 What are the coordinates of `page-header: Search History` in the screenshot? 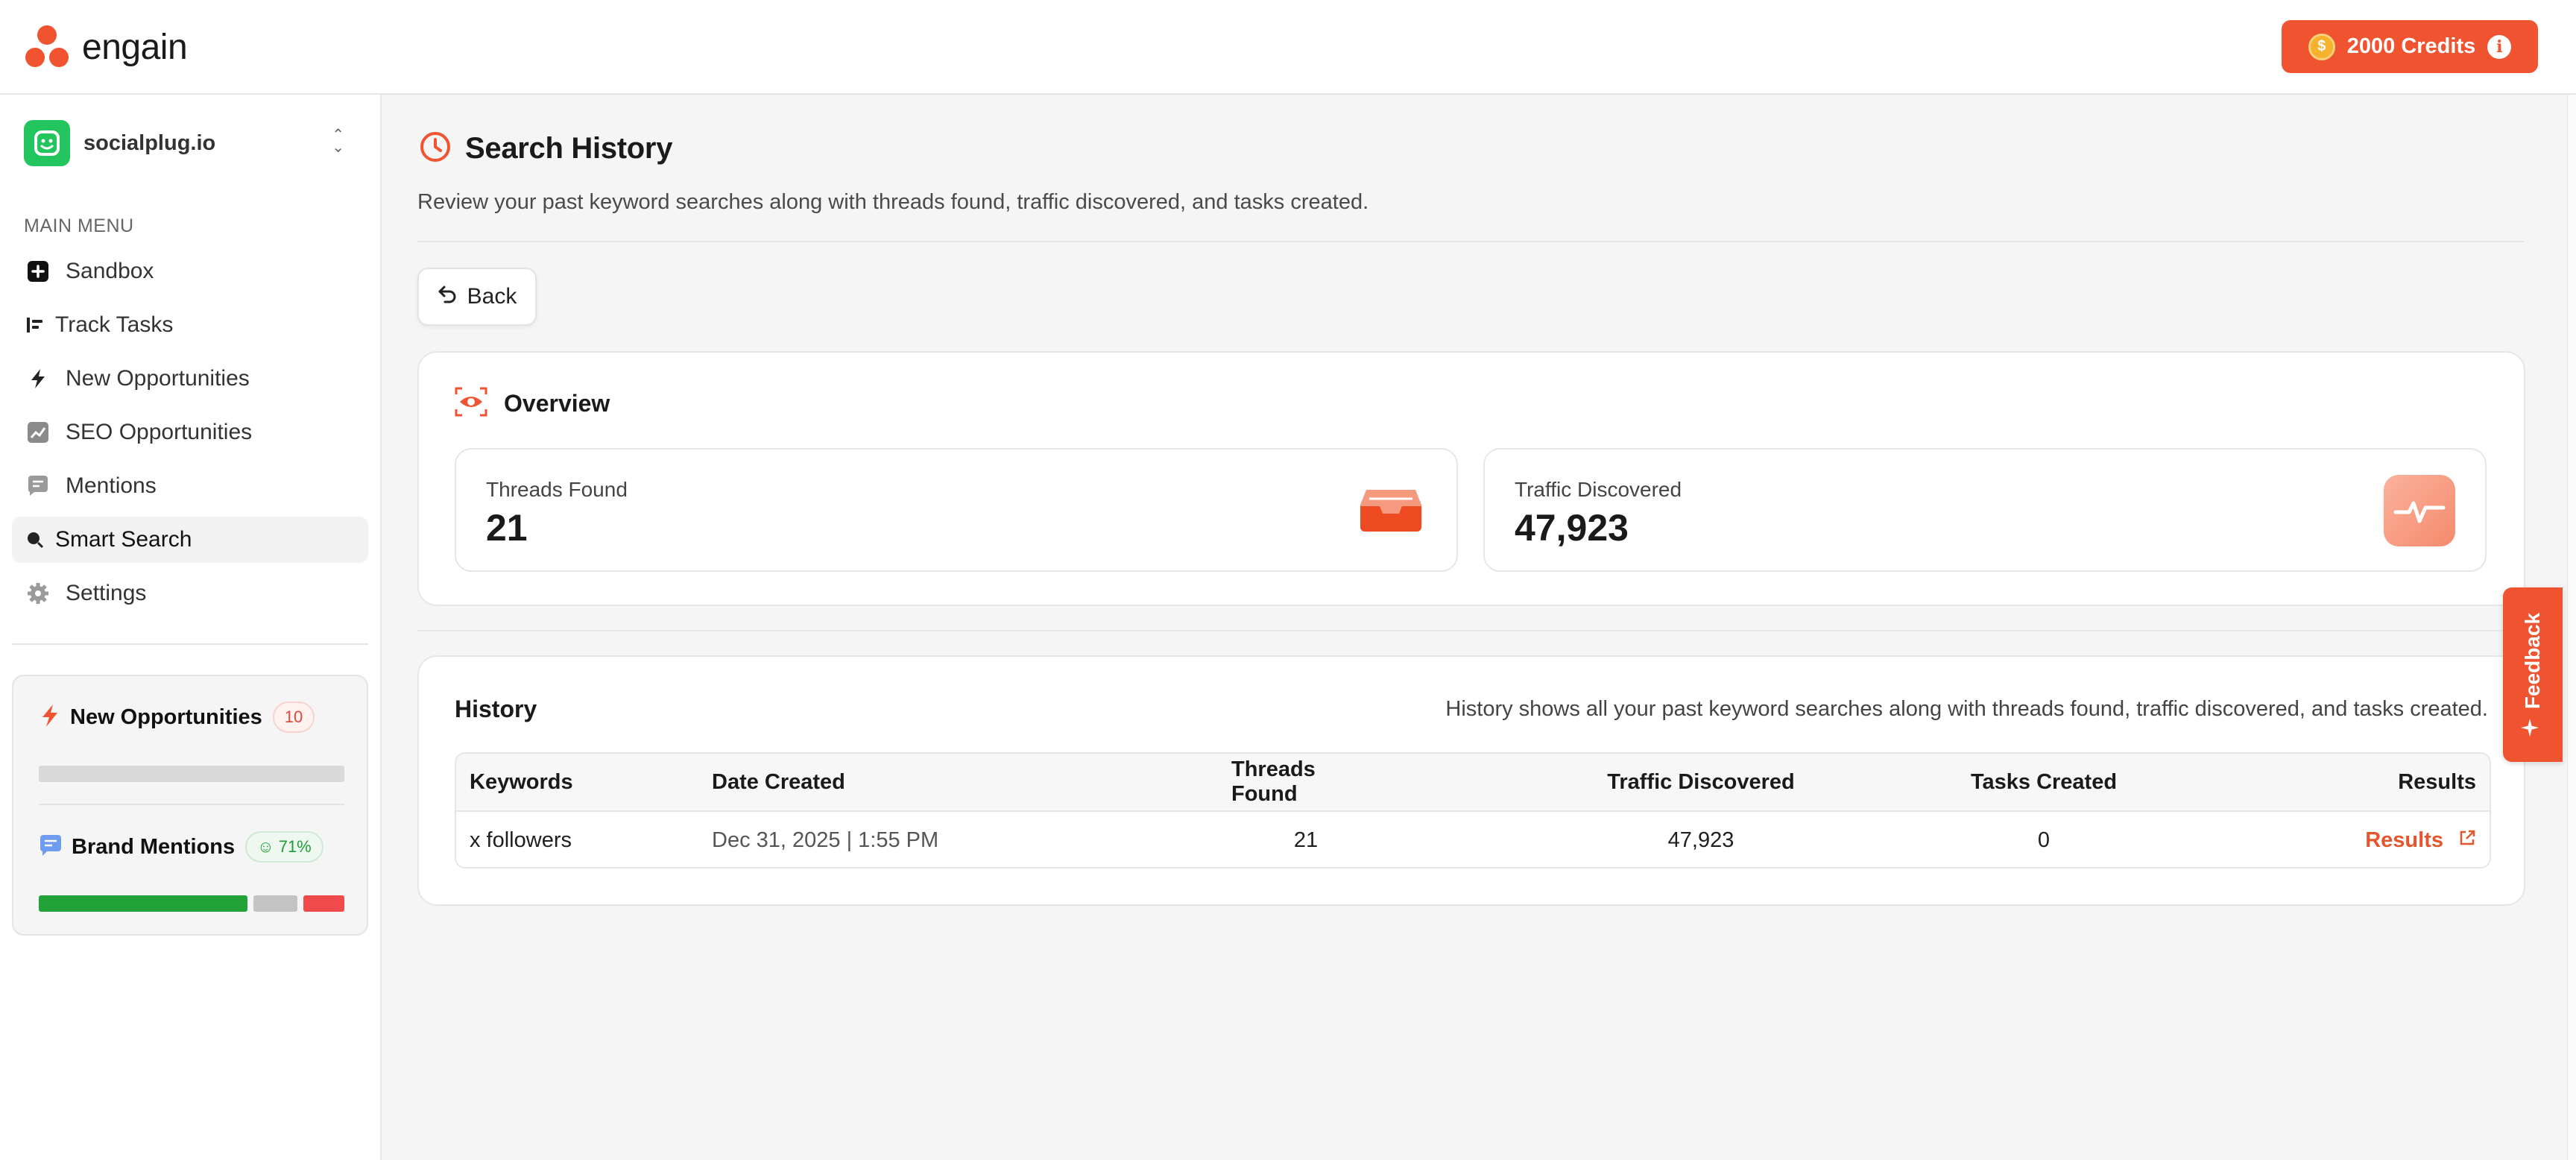 It's located at (545, 148).